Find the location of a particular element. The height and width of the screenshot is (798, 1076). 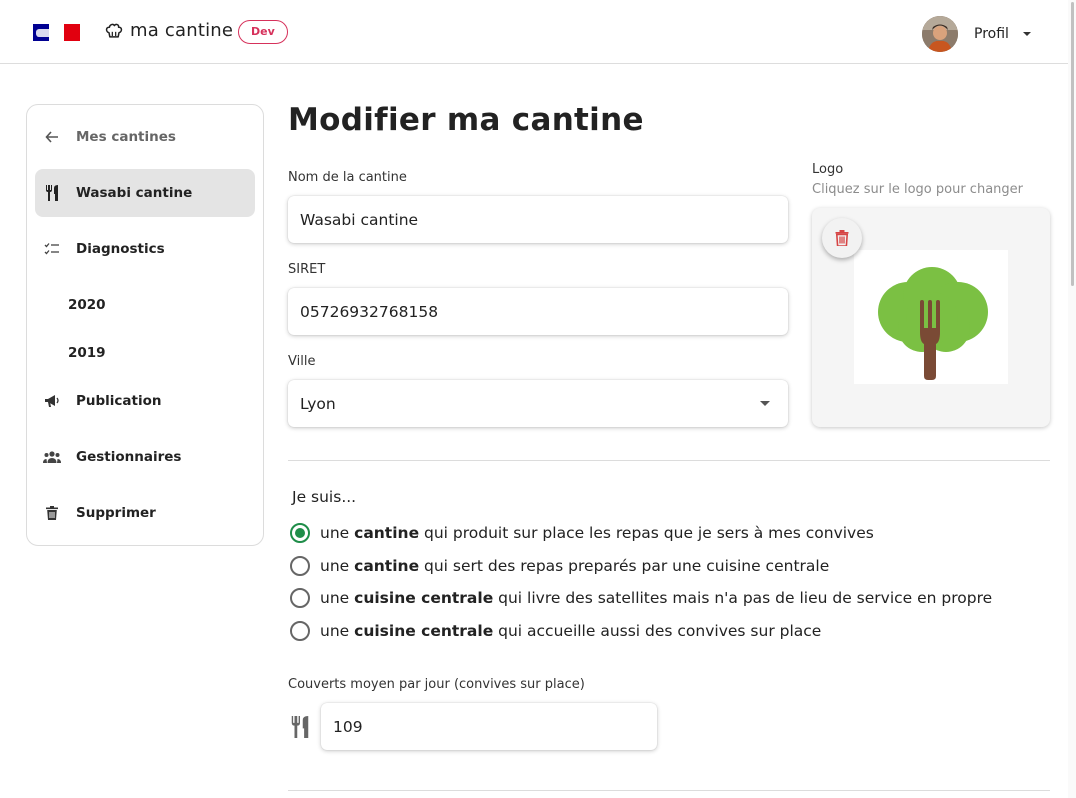

arrow-left-icon is located at coordinates (52, 137).